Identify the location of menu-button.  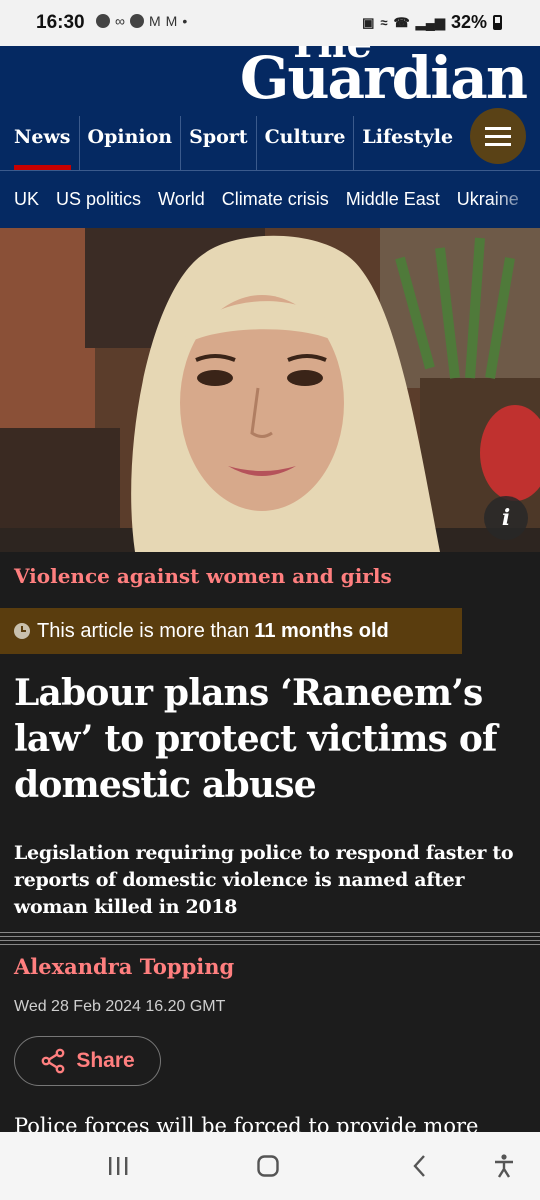
(498, 136).